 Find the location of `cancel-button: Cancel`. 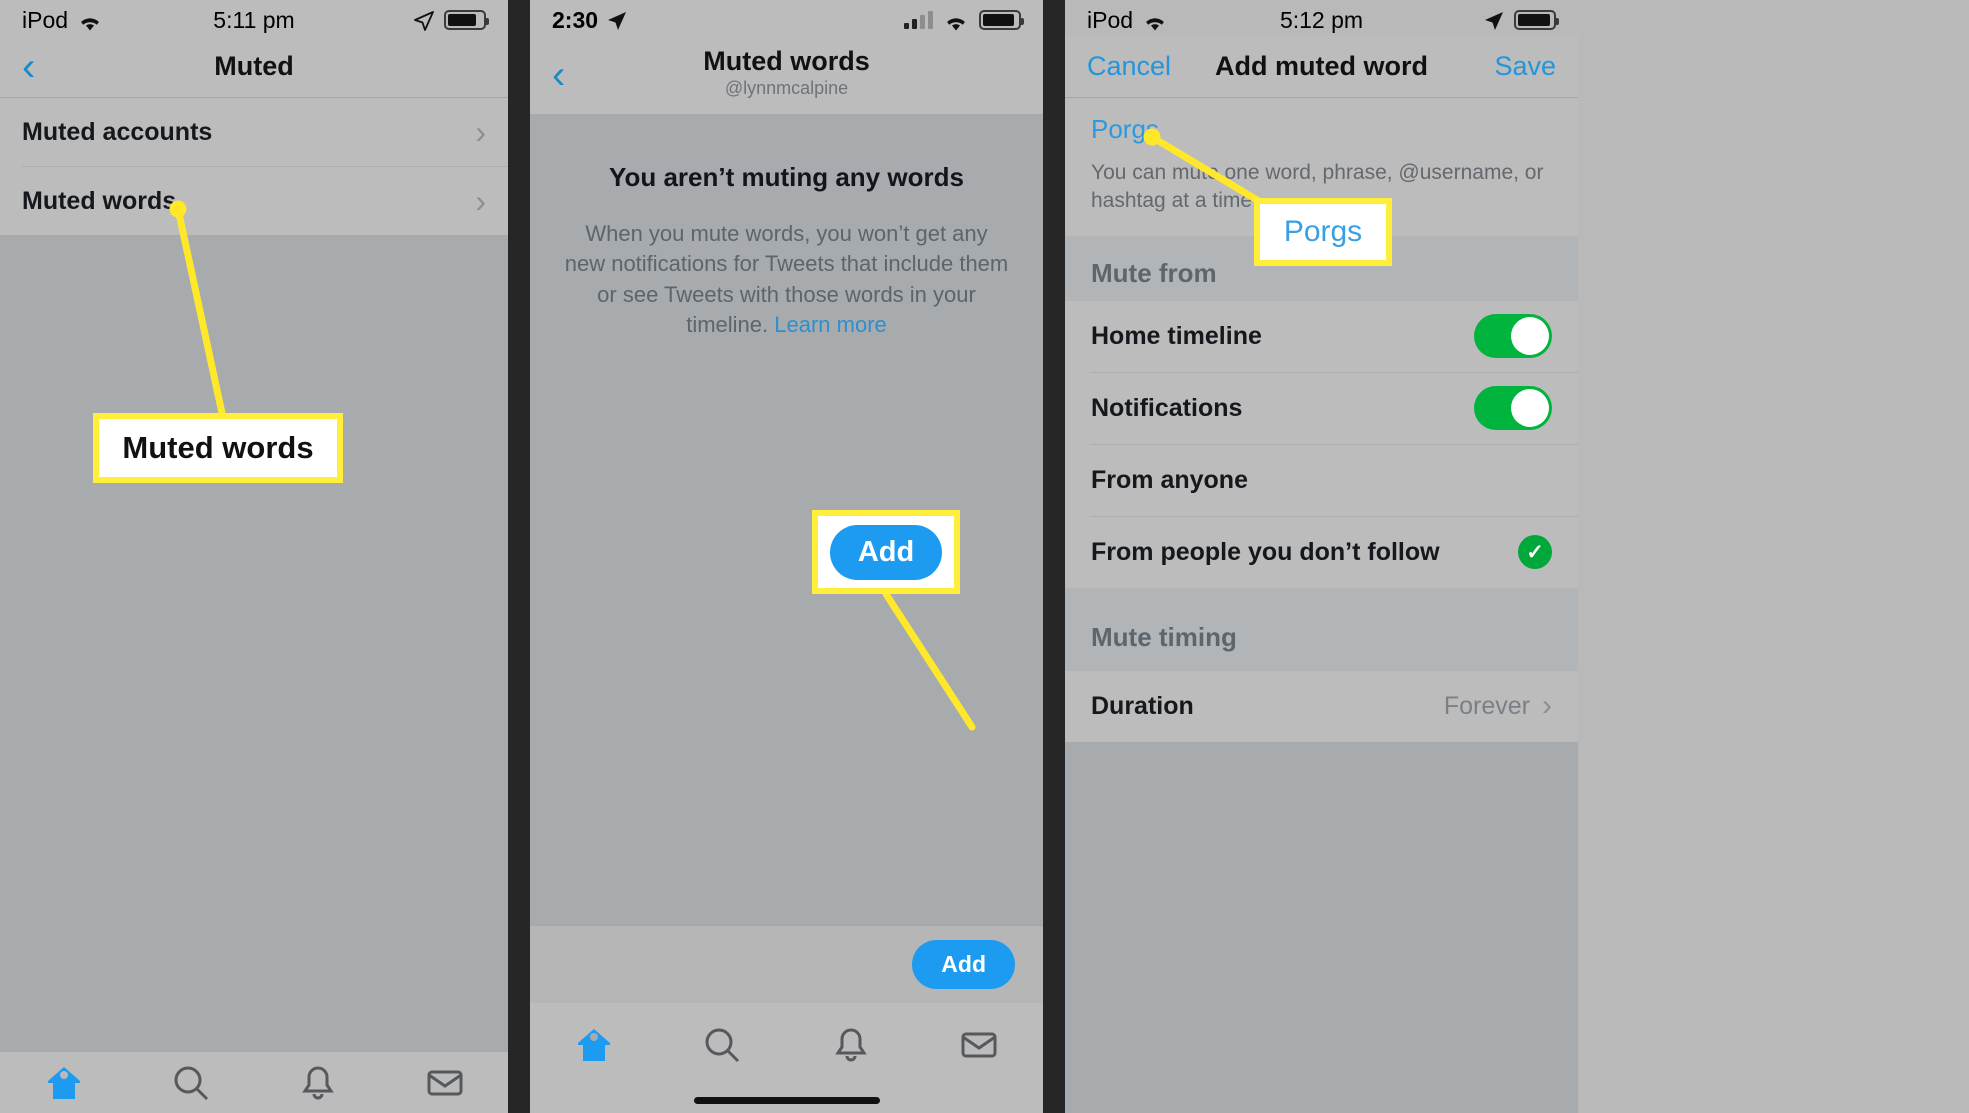

cancel-button: Cancel is located at coordinates (1129, 66).